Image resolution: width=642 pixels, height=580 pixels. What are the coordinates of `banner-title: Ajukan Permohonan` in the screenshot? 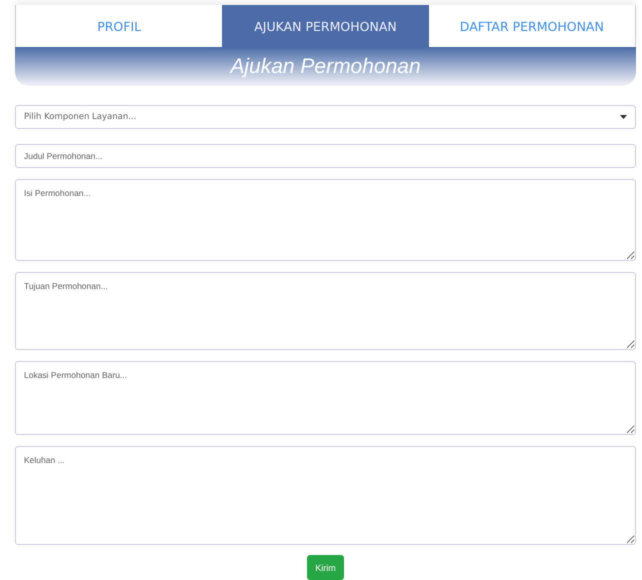 It's located at (325, 66).